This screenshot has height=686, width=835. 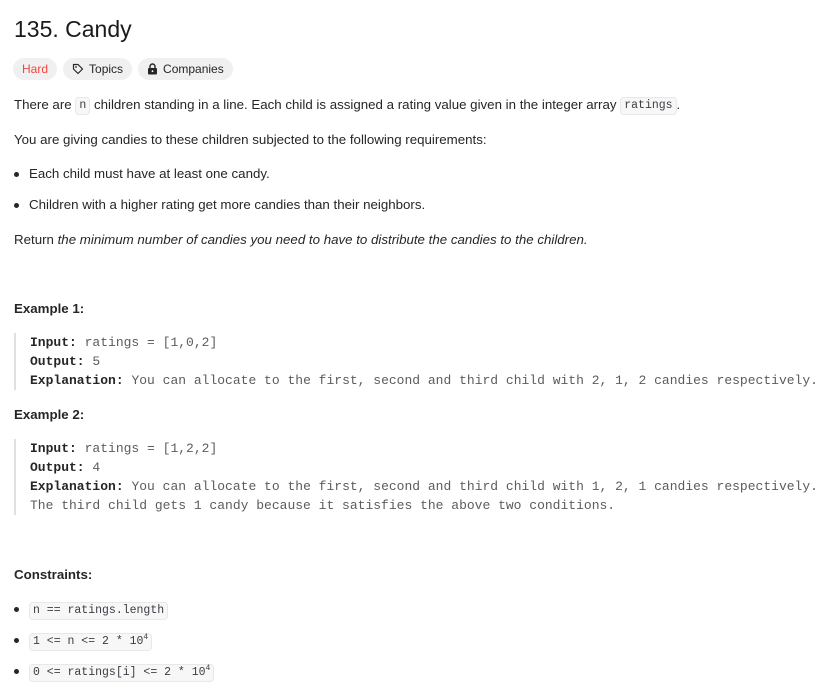 What do you see at coordinates (153, 69) in the screenshot?
I see `lock-icon` at bounding box center [153, 69].